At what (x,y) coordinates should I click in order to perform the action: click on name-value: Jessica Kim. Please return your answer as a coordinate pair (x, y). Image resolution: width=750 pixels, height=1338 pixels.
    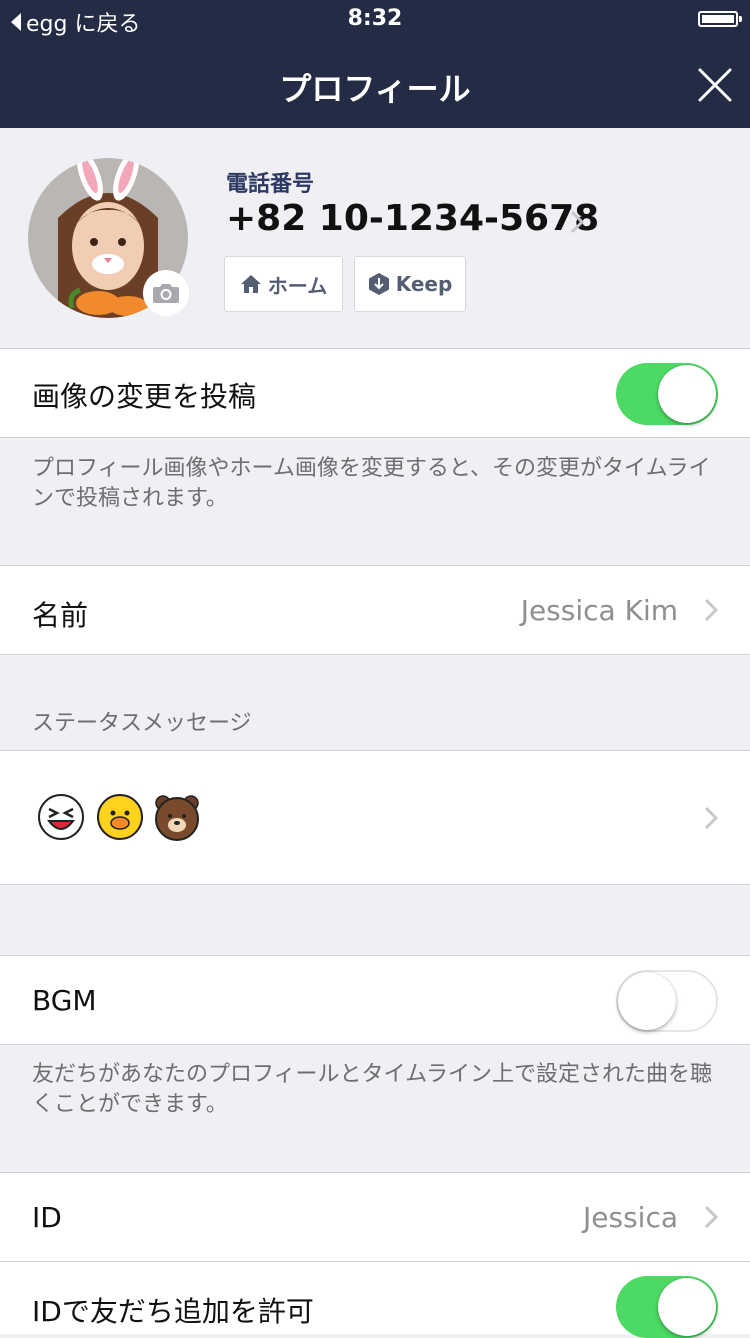
    Looking at the image, I should click on (599, 610).